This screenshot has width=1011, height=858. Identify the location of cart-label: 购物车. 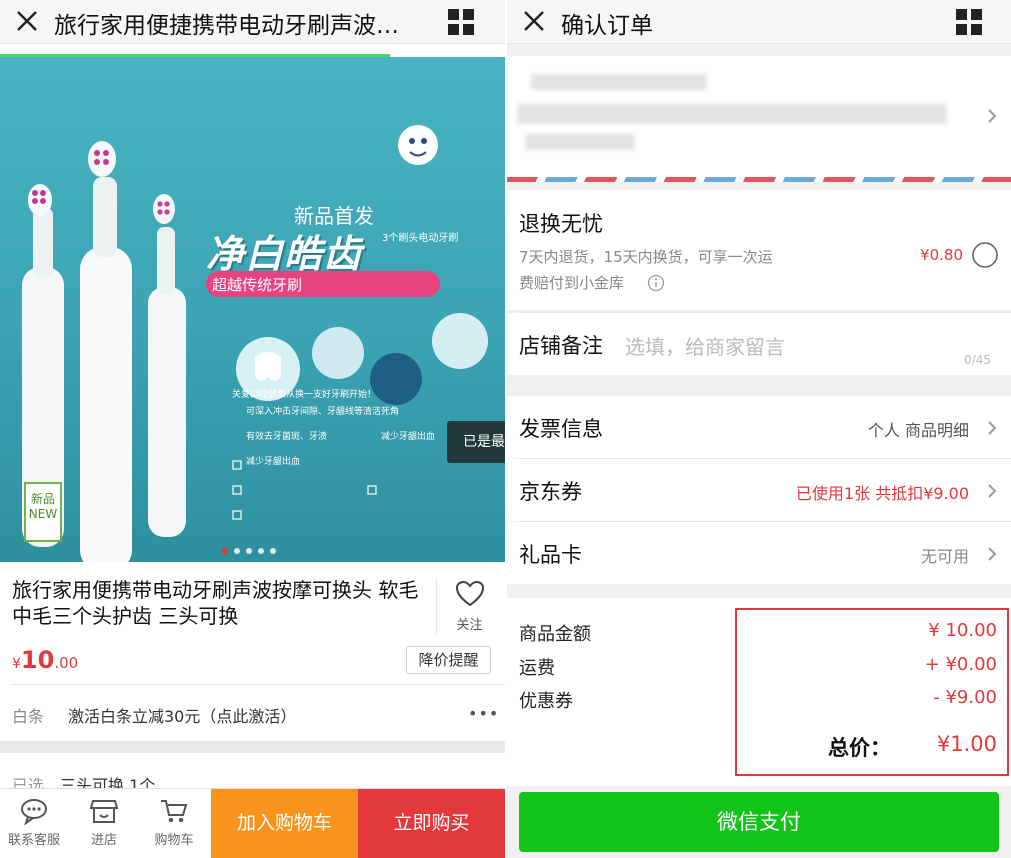
(174, 840).